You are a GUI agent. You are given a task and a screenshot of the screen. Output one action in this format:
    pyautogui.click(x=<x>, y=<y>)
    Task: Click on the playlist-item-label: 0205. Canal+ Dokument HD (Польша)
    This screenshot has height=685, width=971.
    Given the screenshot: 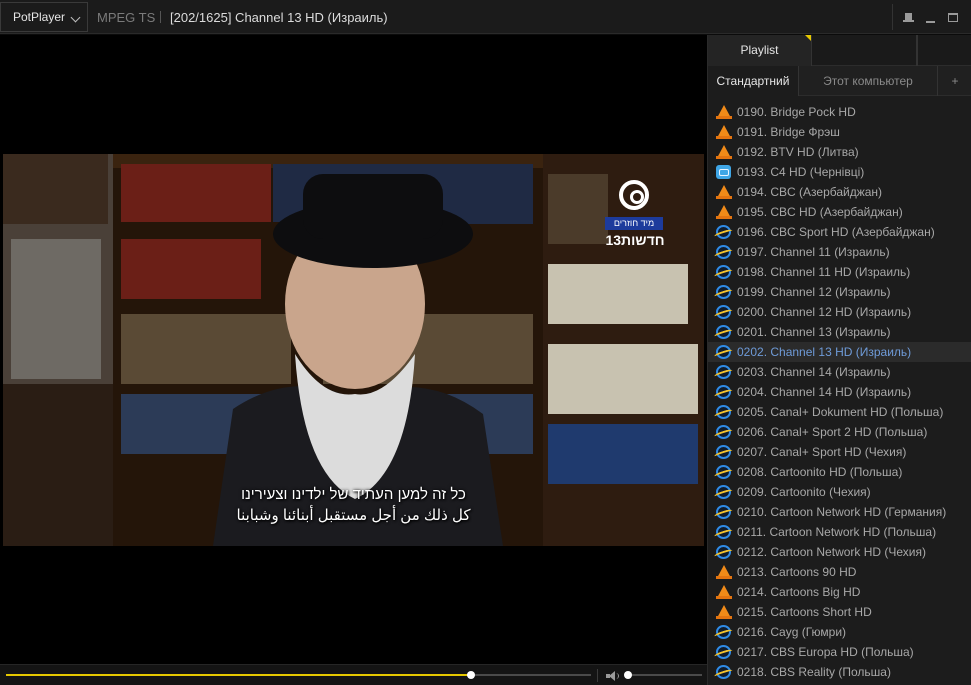 What is the action you would take?
    pyautogui.click(x=840, y=412)
    